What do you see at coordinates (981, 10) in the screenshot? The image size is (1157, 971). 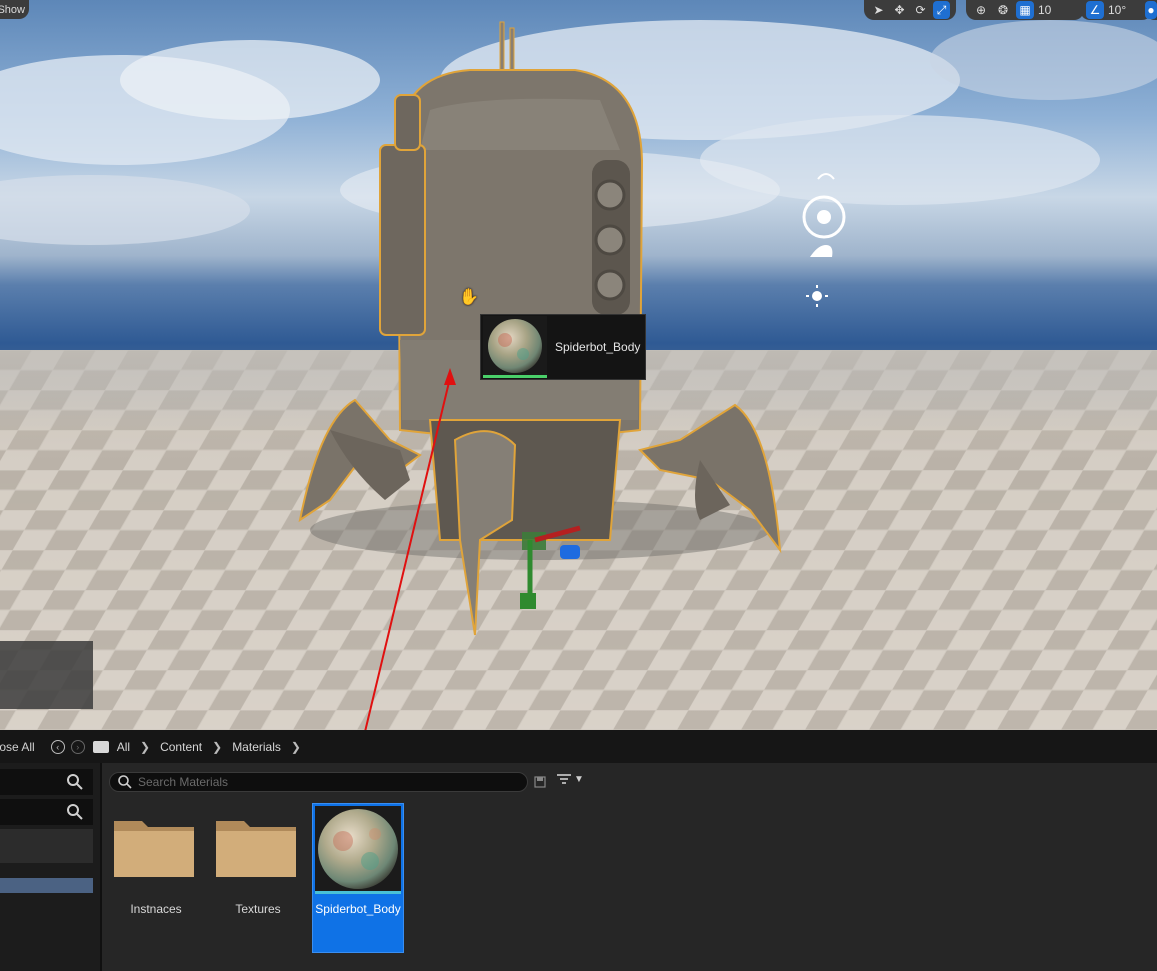 I see `world-local-icon: ⊕` at bounding box center [981, 10].